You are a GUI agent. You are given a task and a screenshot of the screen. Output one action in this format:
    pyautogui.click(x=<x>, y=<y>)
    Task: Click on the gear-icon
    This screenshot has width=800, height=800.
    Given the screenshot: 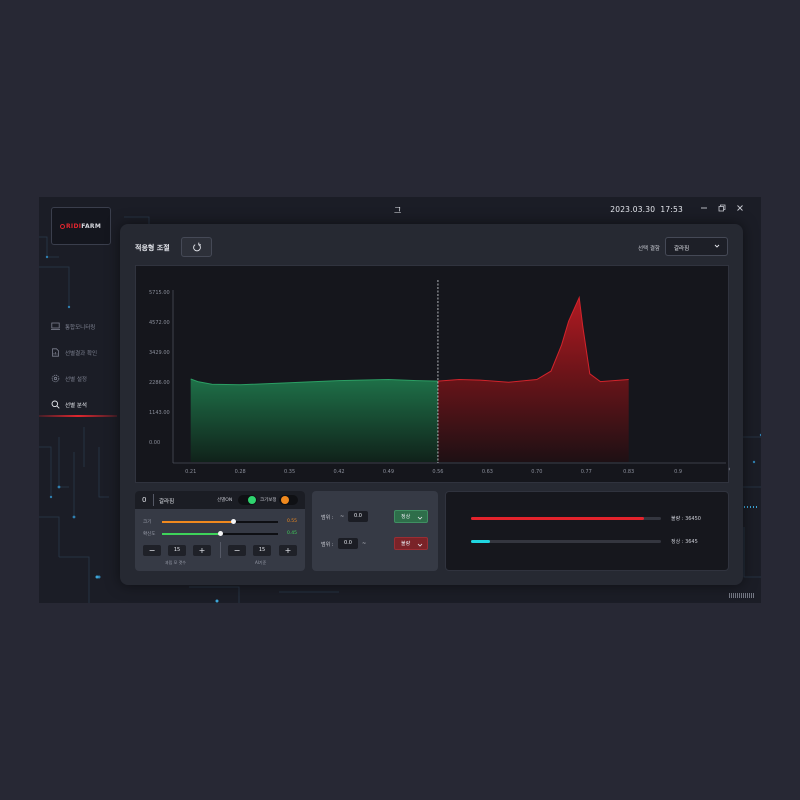 What is the action you would take?
    pyautogui.click(x=55, y=378)
    